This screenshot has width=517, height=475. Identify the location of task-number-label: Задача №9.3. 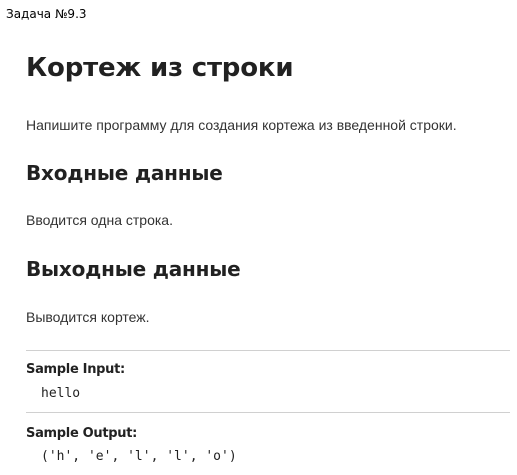
(46, 14).